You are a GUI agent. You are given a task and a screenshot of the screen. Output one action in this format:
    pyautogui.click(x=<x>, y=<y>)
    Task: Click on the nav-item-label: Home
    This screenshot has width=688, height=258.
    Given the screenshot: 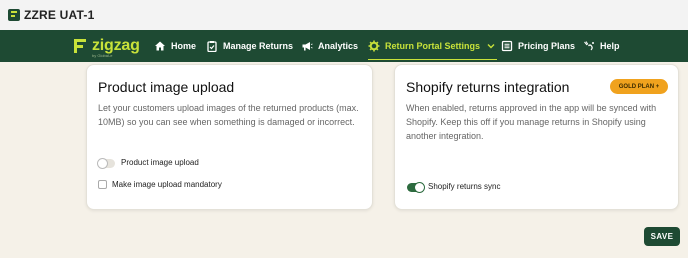 What is the action you would take?
    pyautogui.click(x=184, y=46)
    